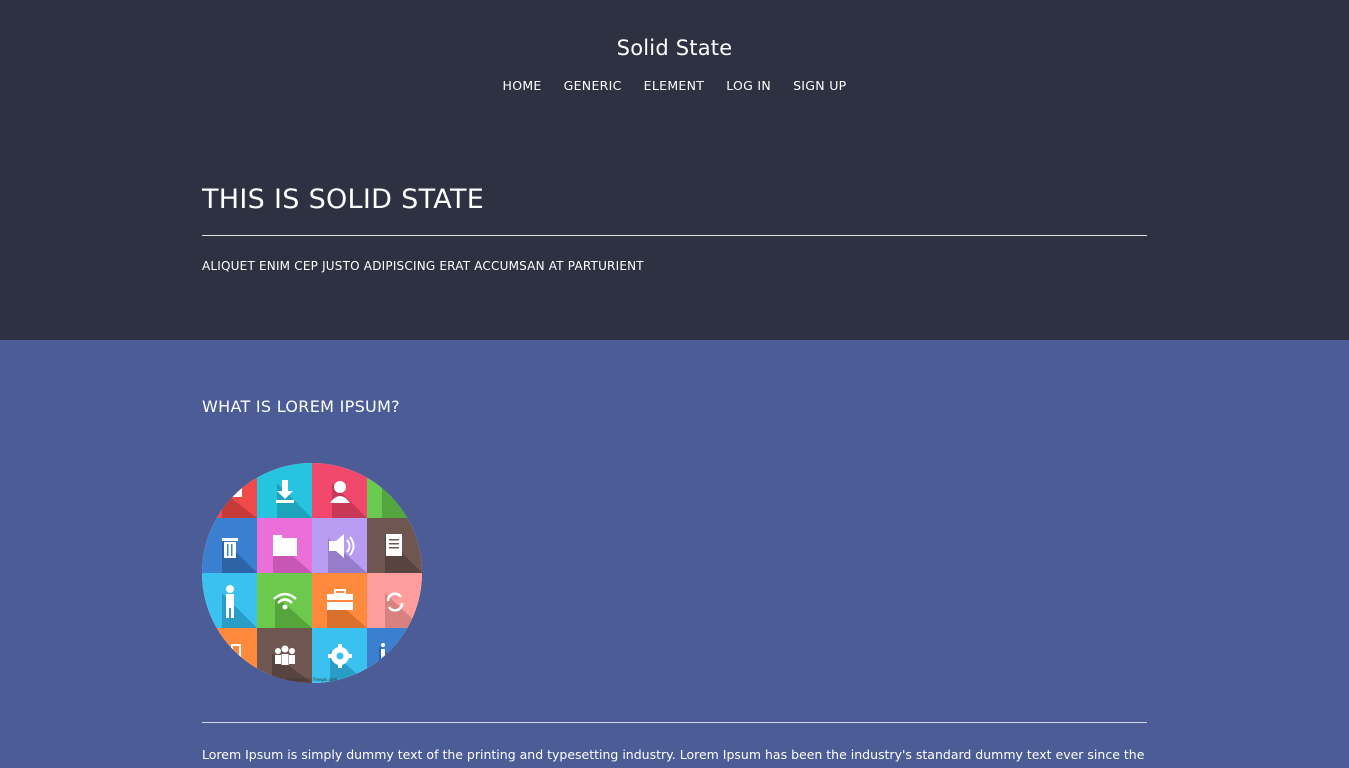 Image resolution: width=1349 pixels, height=768 pixels. I want to click on mail-icon, so click(229, 490).